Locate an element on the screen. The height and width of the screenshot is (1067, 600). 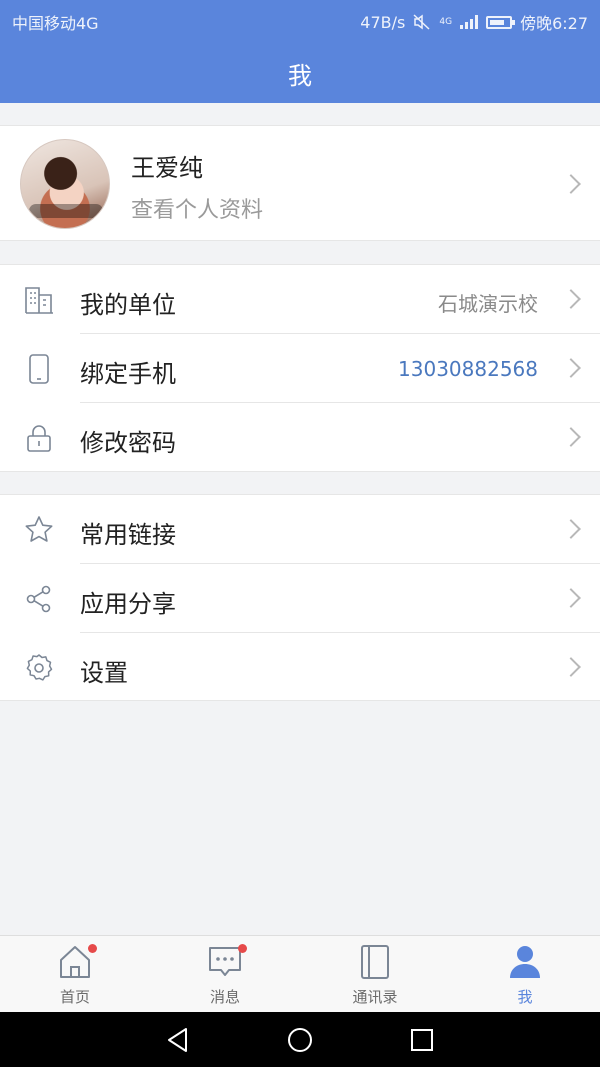
gear-icon is located at coordinates (39, 667).